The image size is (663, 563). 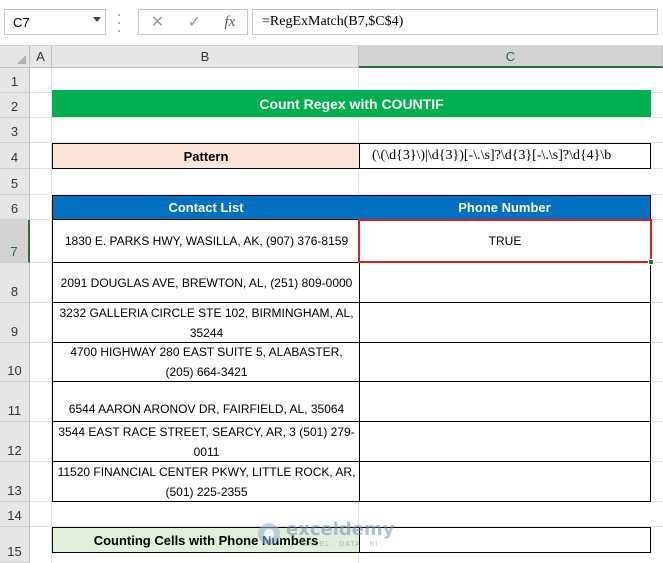 What do you see at coordinates (15, 105) in the screenshot?
I see `row-header-2: 2` at bounding box center [15, 105].